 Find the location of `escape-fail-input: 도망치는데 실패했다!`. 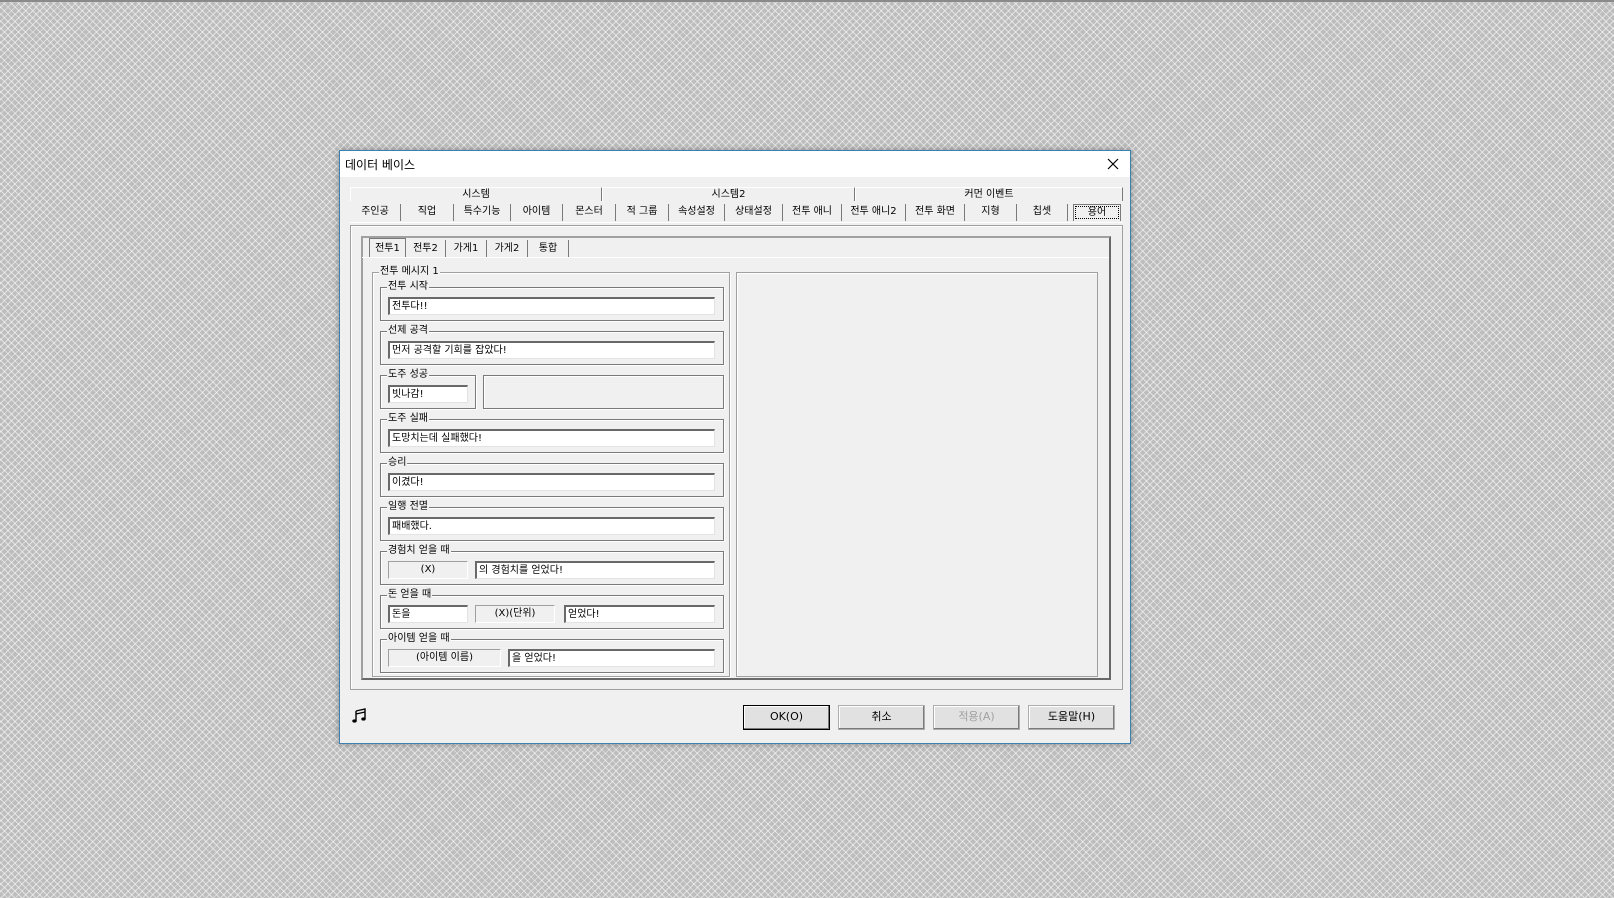

escape-fail-input: 도망치는데 실패했다! is located at coordinates (551, 438).